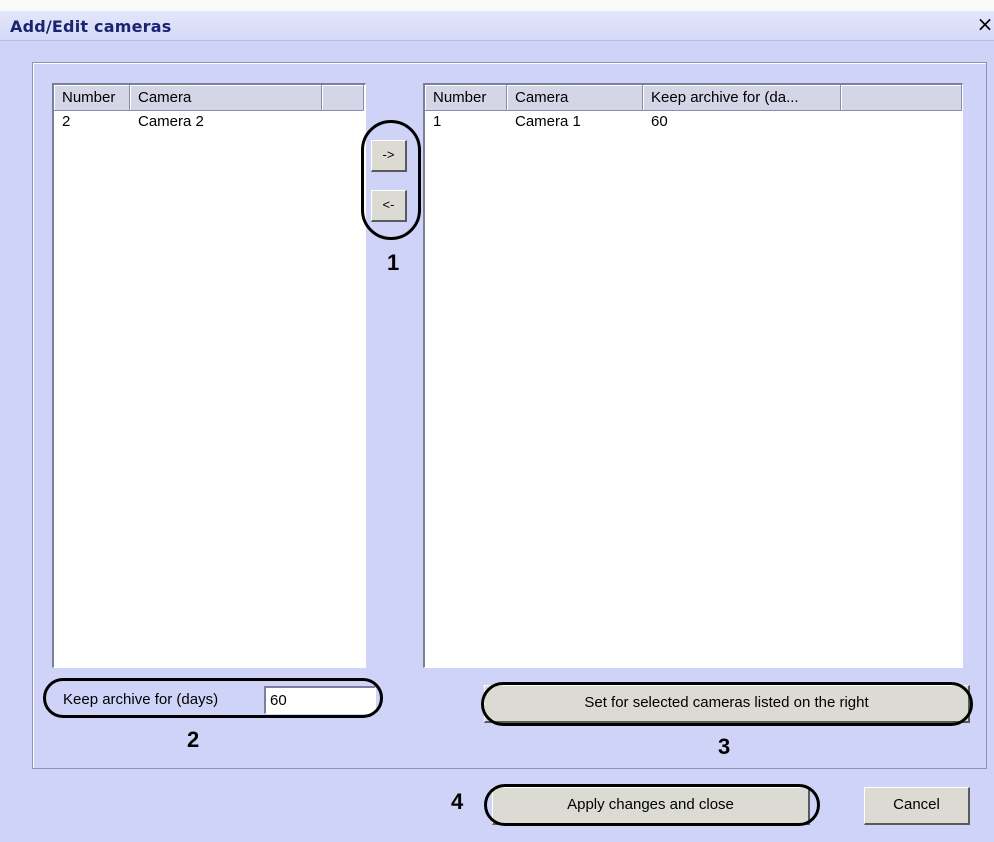 The height and width of the screenshot is (842, 994). Describe the element at coordinates (389, 206) in the screenshot. I see `move-left-button: <-` at that location.